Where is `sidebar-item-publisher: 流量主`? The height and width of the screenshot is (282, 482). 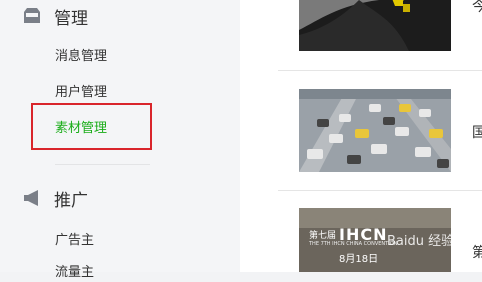 sidebar-item-publisher: 流量主 is located at coordinates (74, 273).